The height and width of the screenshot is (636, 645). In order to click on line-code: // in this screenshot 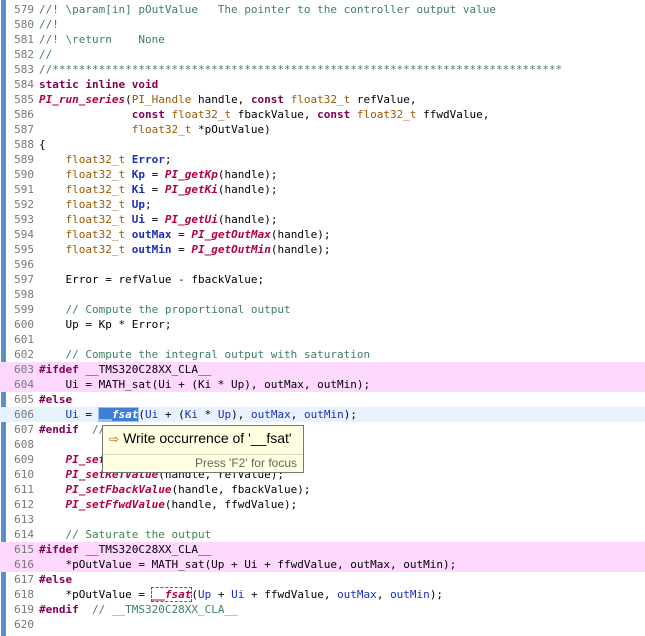, I will do `click(45, 54)`.